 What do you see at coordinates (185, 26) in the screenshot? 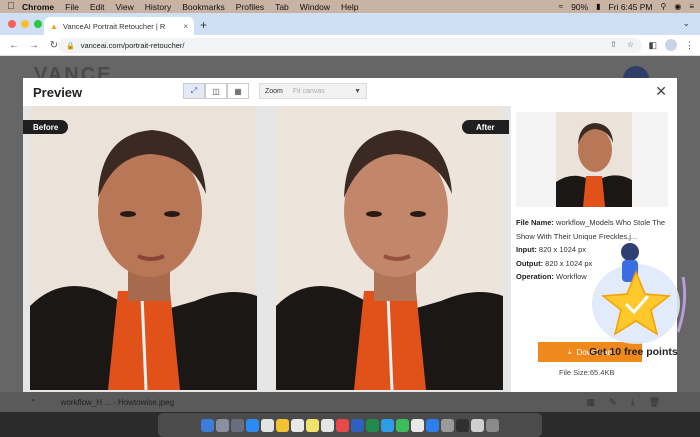
I see `close-tab-icon: ×` at bounding box center [185, 26].